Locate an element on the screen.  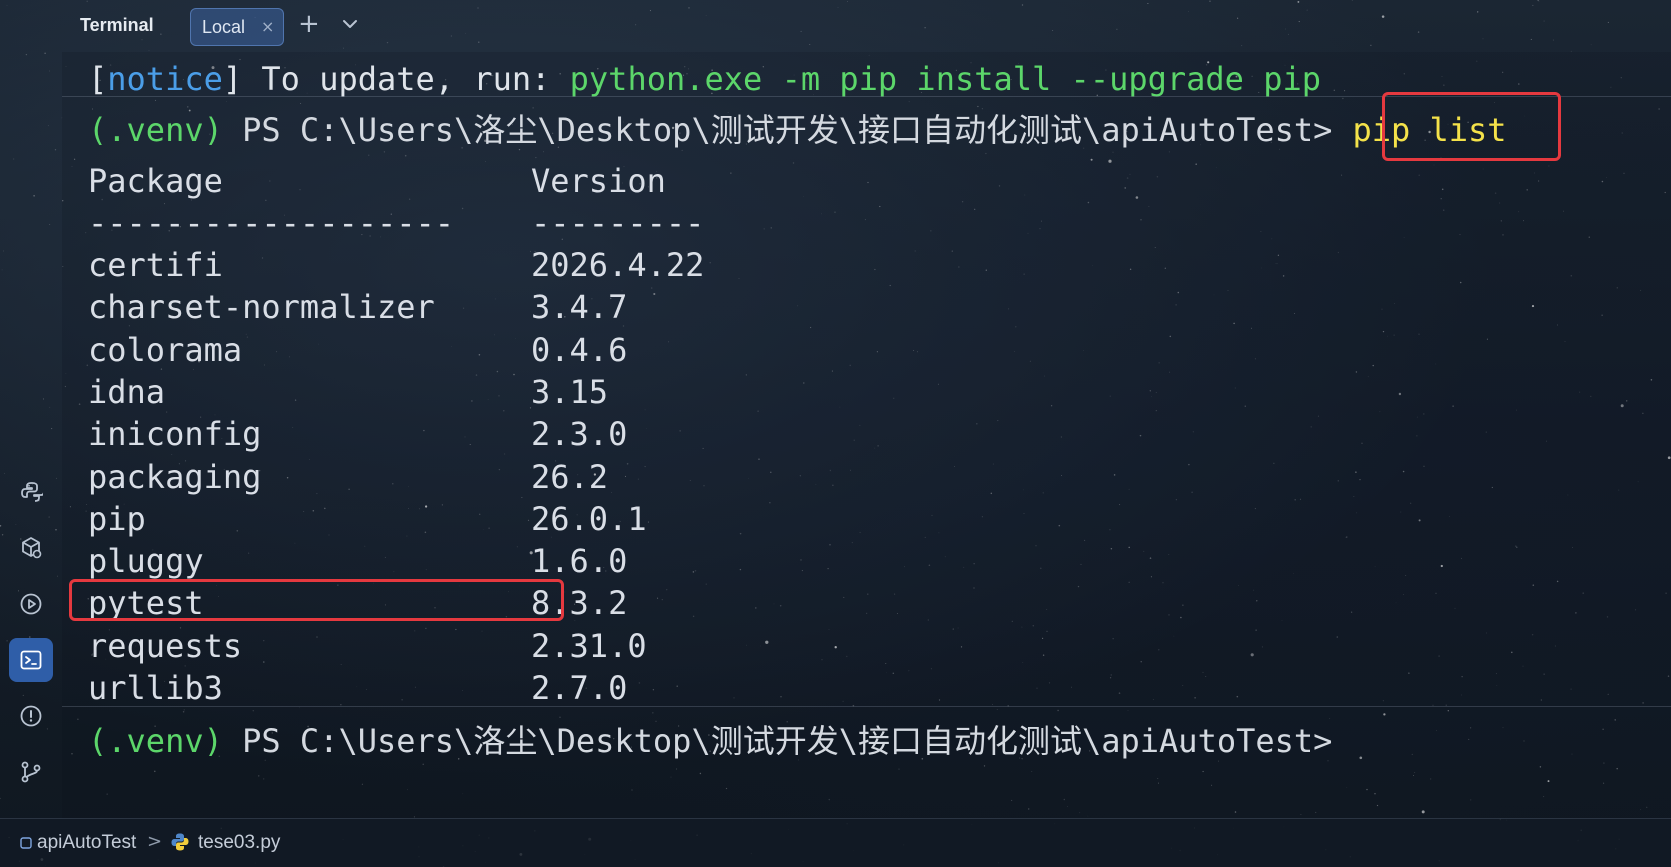
breadcrumb-project: apiAutoTest is located at coordinates (86, 843).